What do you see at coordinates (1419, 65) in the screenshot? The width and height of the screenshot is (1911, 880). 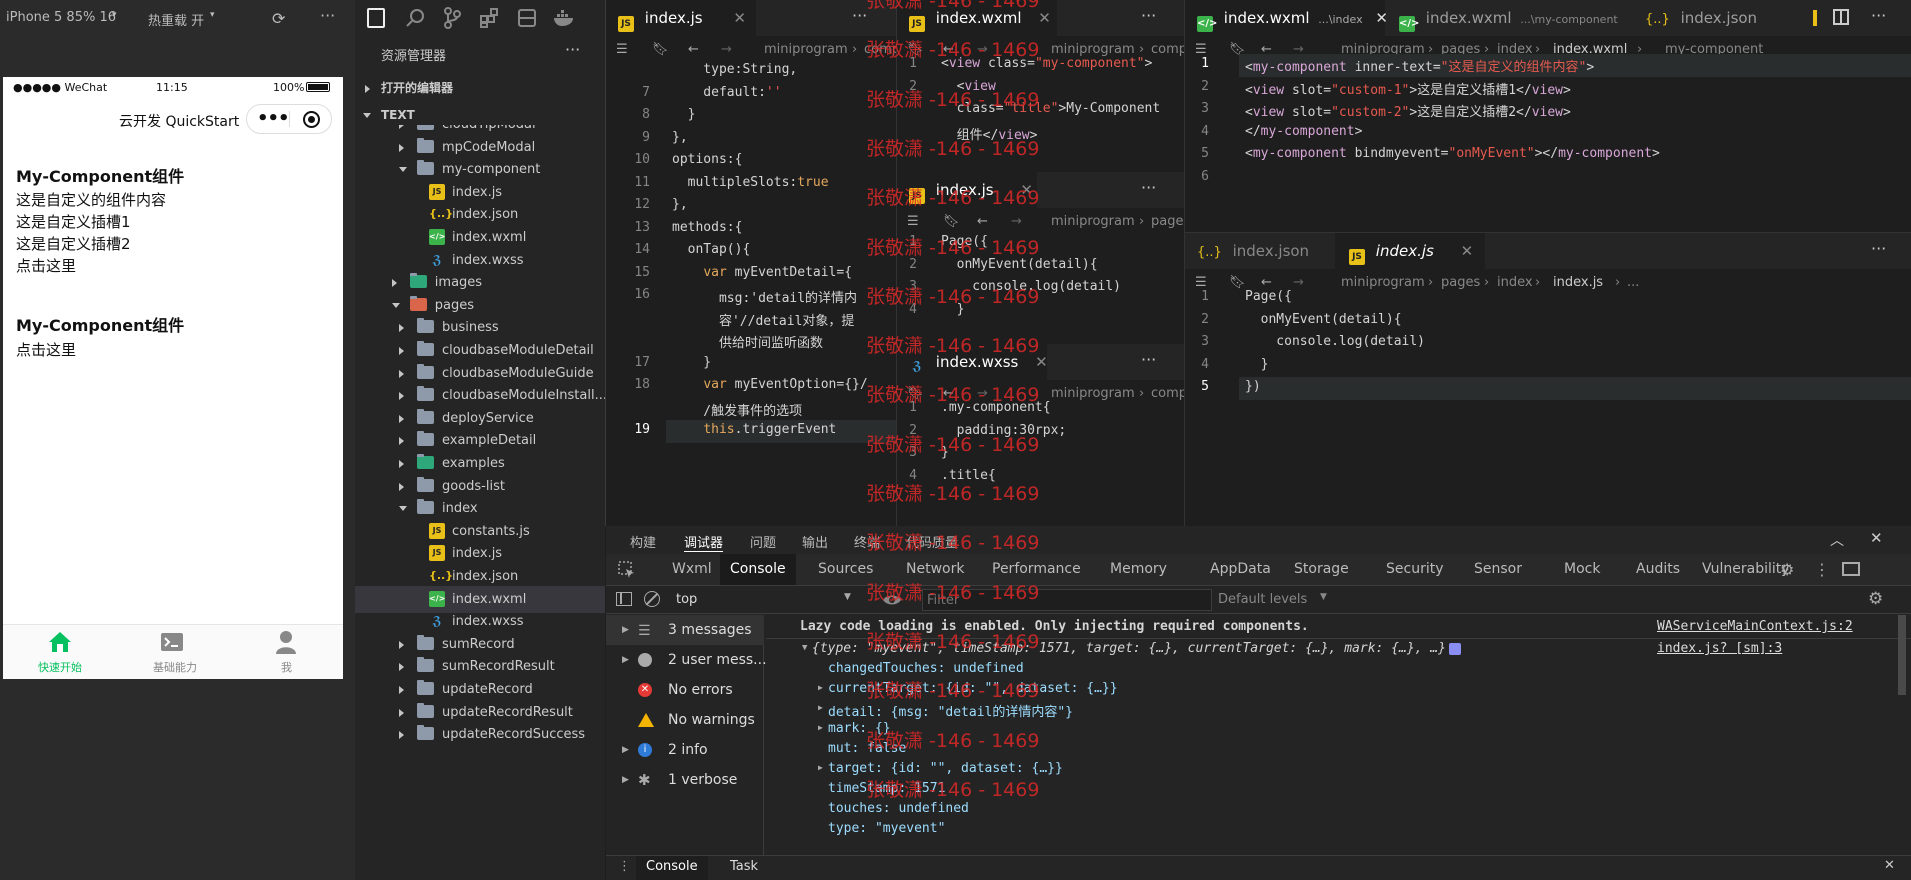 I see `code-line: <my-component inner-text="这是自定义的组件内容">` at bounding box center [1419, 65].